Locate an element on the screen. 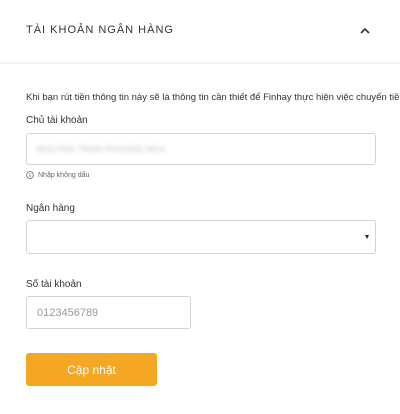 Image resolution: width=400 pixels, height=414 pixels. account-holder-value: NGUYEN TRAN PHUONG NGA is located at coordinates (101, 149).